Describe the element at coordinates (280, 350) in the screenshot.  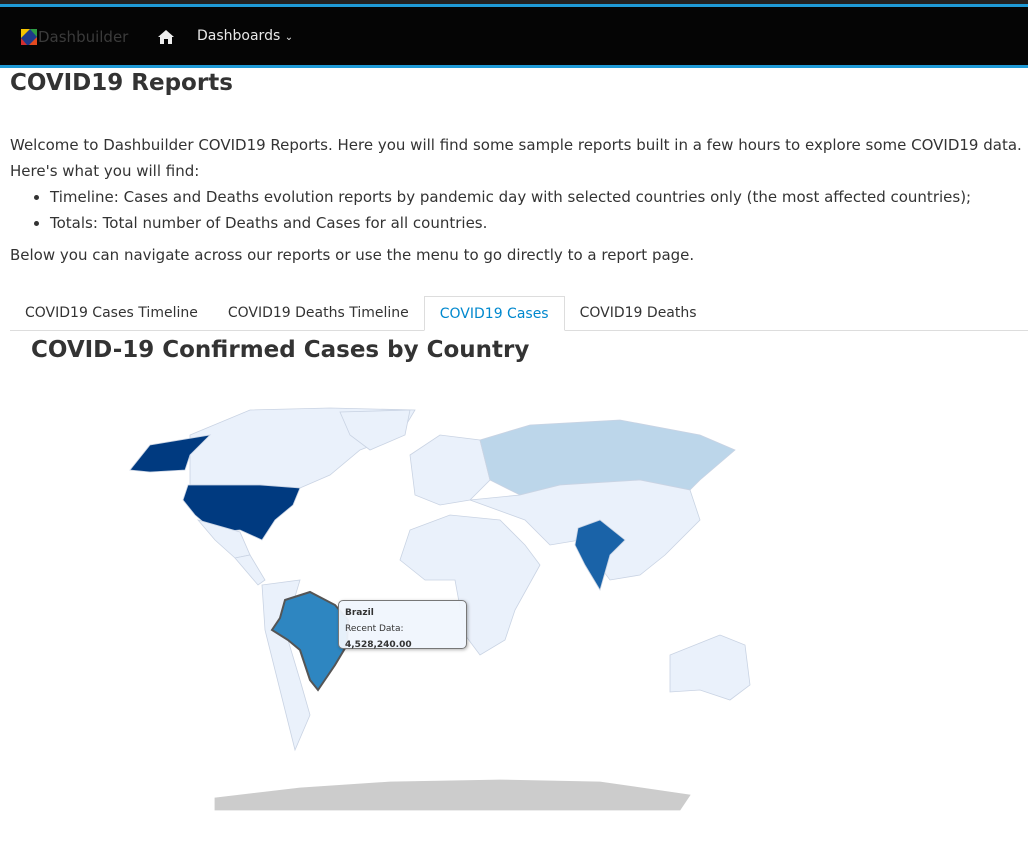
I see `chart-title: COVID-19 Confirmed Cases by Country` at that location.